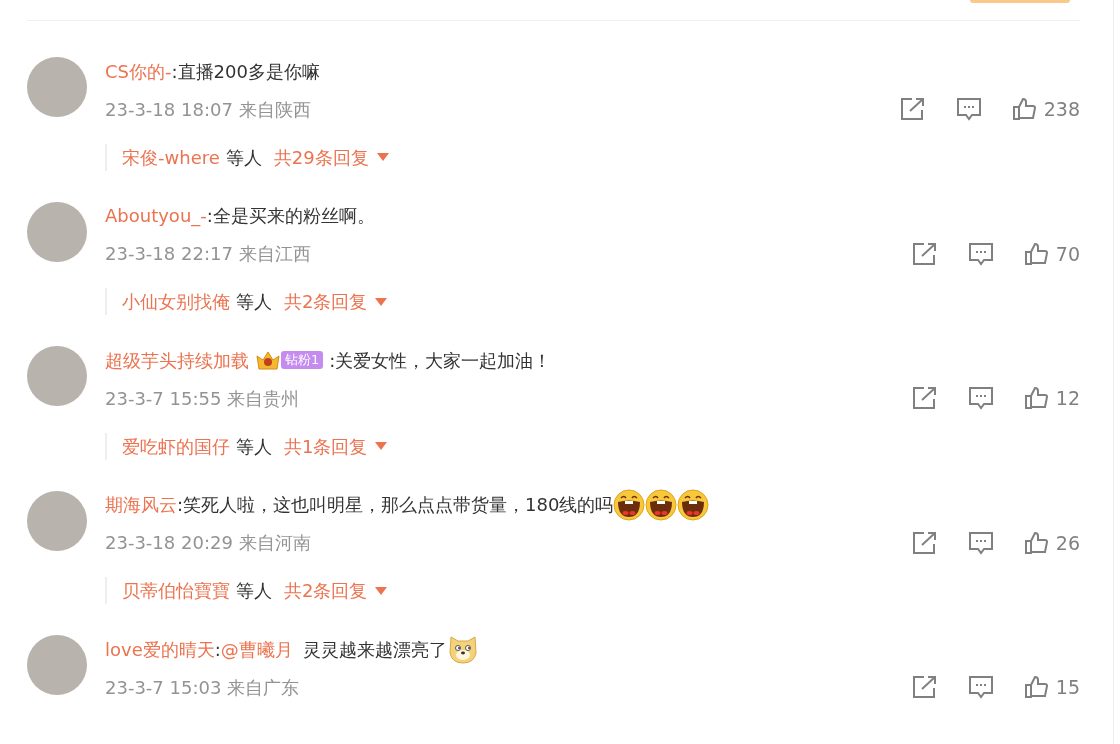 The image size is (1120, 744). Describe the element at coordinates (1051, 542) in the screenshot. I see `like-button: 26` at that location.